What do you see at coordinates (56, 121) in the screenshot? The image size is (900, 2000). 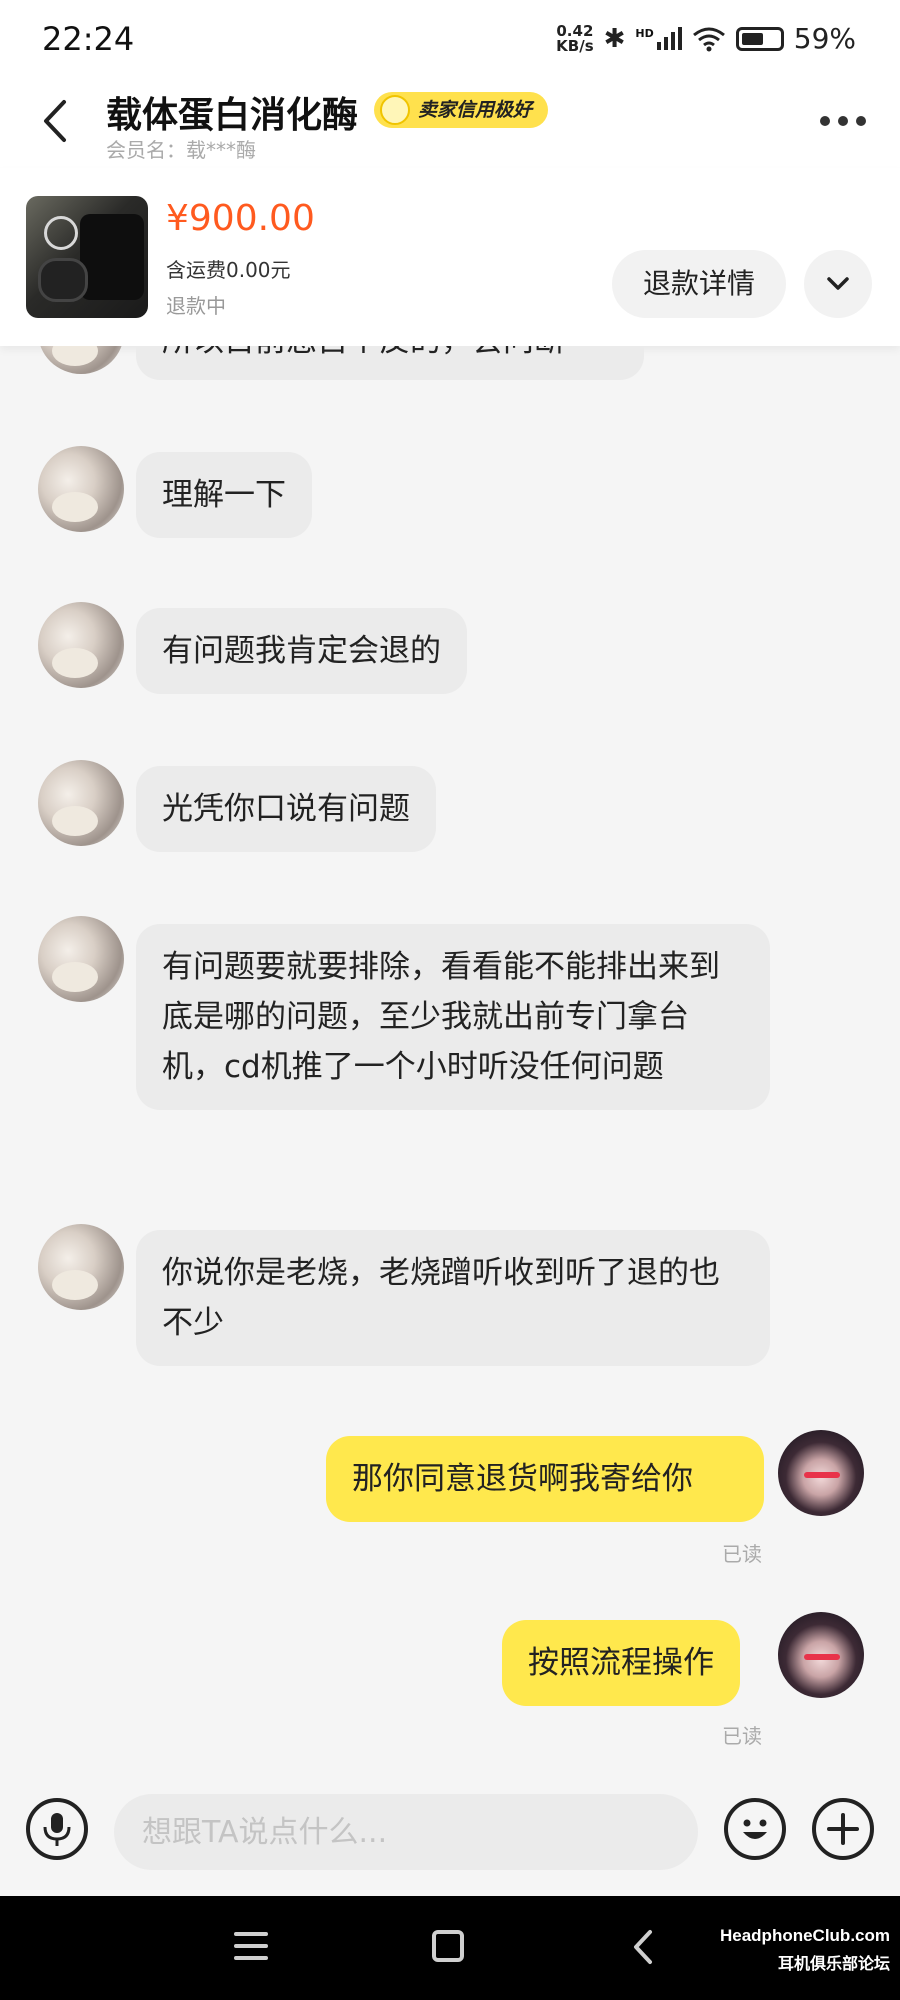 I see `back-arrow-icon` at bounding box center [56, 121].